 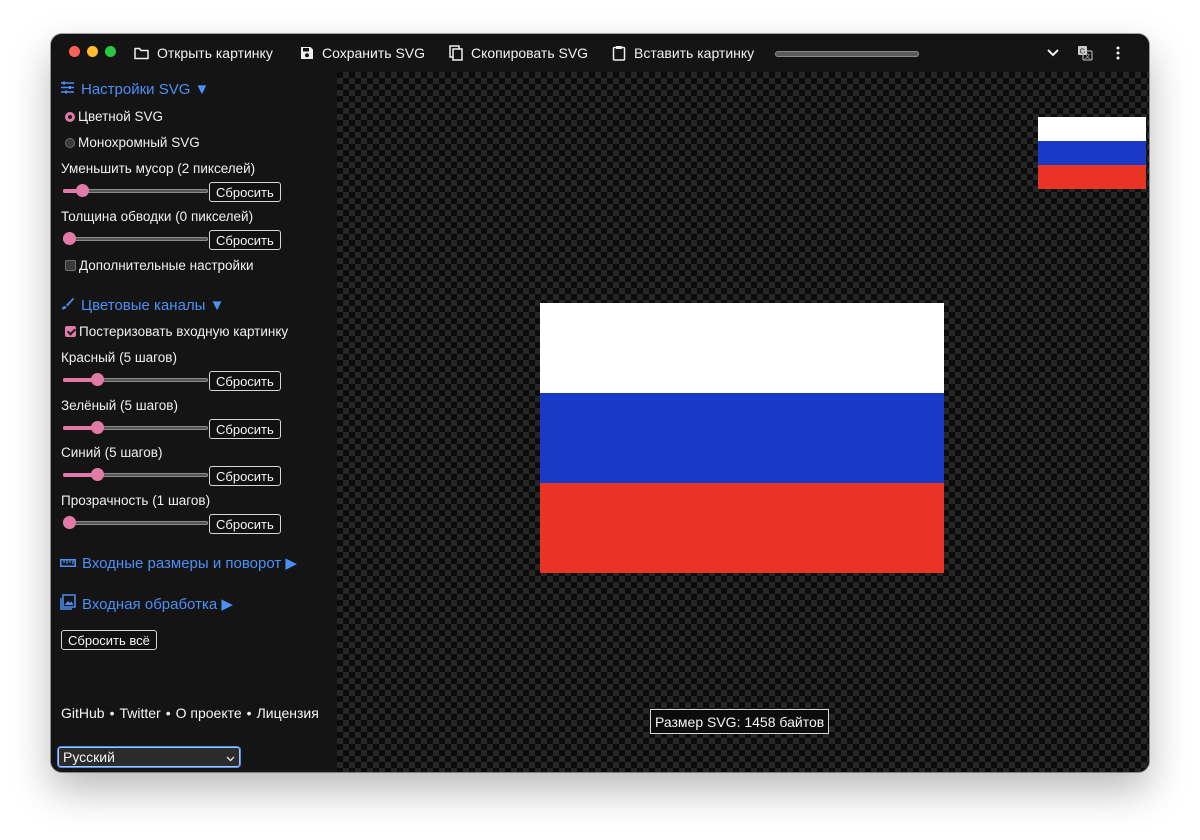 I want to click on reduce-noise-label: Уменьшить мусор (2 пикселей), so click(x=158, y=168).